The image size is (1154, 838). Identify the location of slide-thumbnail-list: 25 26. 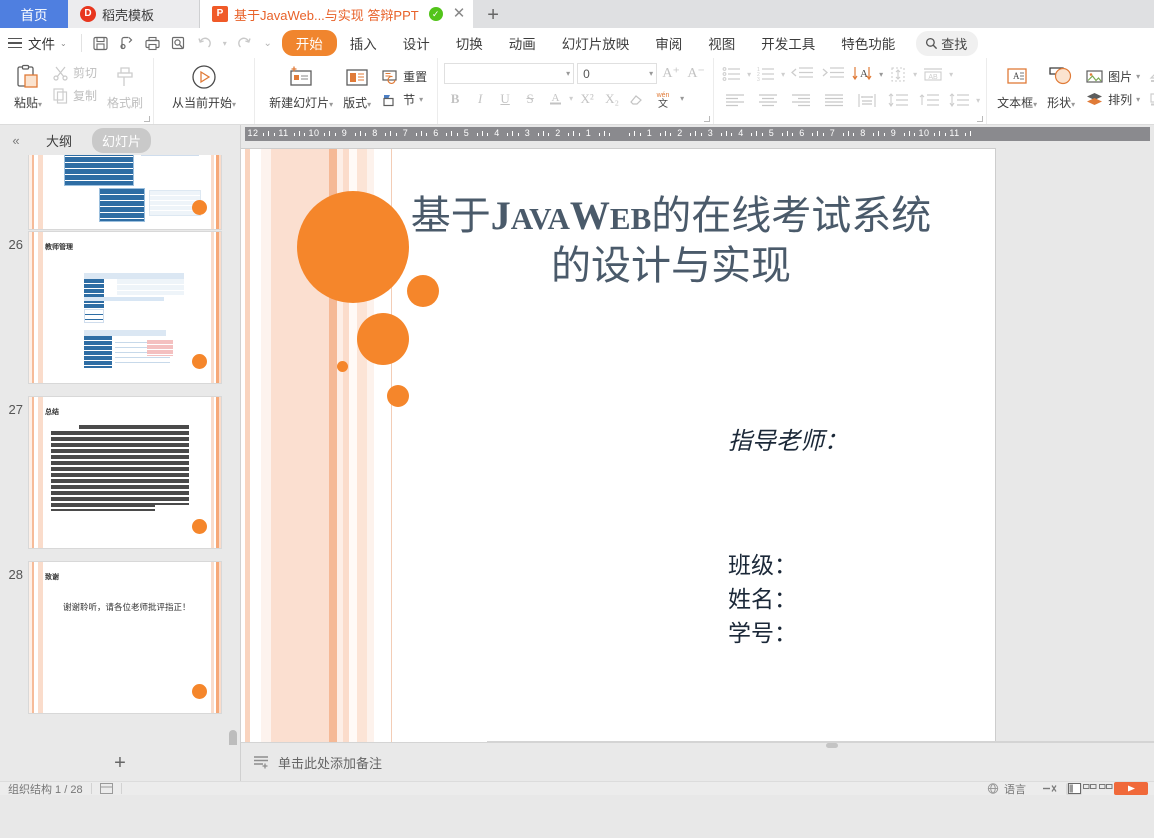
(120, 450).